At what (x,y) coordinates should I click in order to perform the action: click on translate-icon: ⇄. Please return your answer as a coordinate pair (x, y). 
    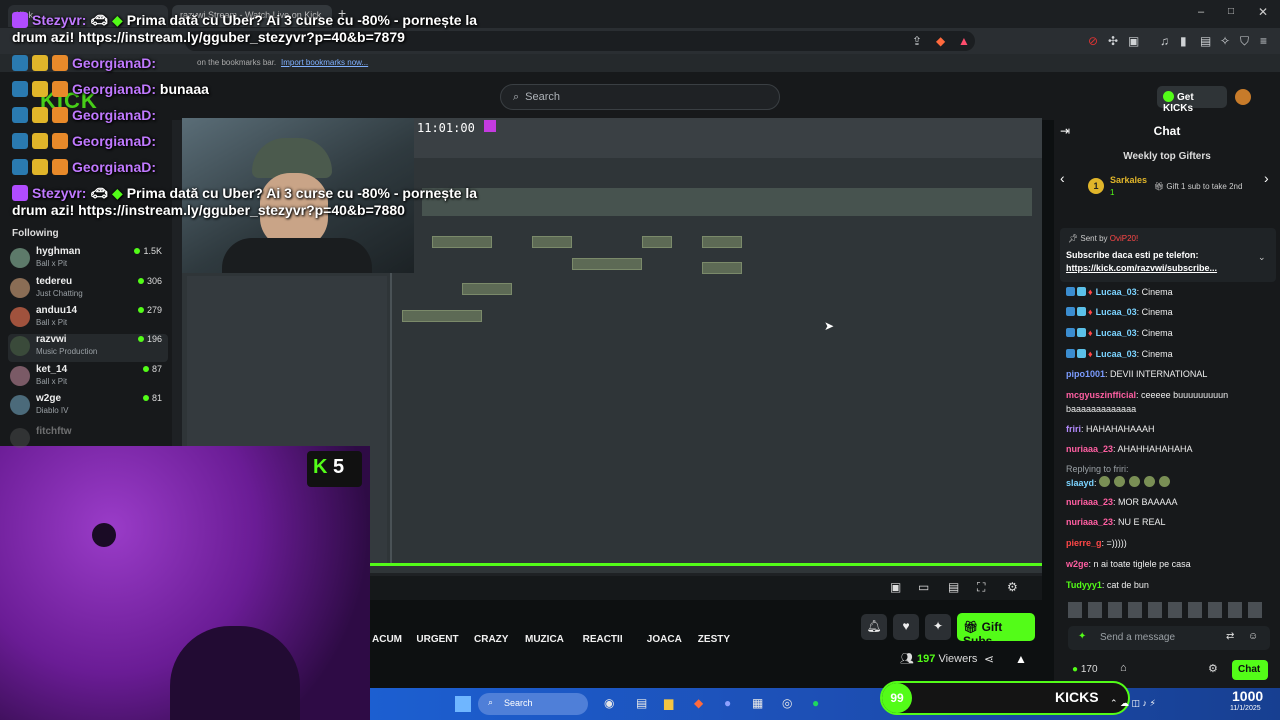
    Looking at the image, I should click on (1230, 636).